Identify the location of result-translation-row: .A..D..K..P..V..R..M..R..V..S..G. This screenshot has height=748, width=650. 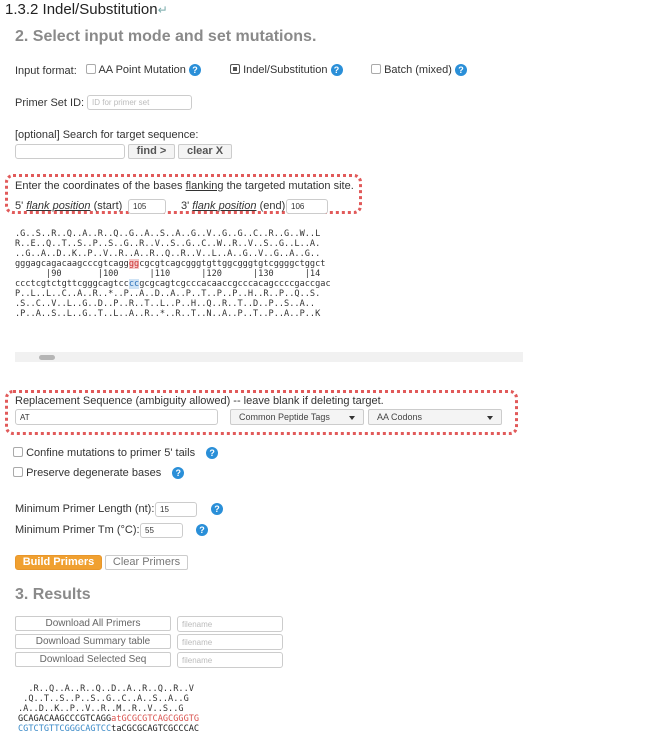
(101, 709).